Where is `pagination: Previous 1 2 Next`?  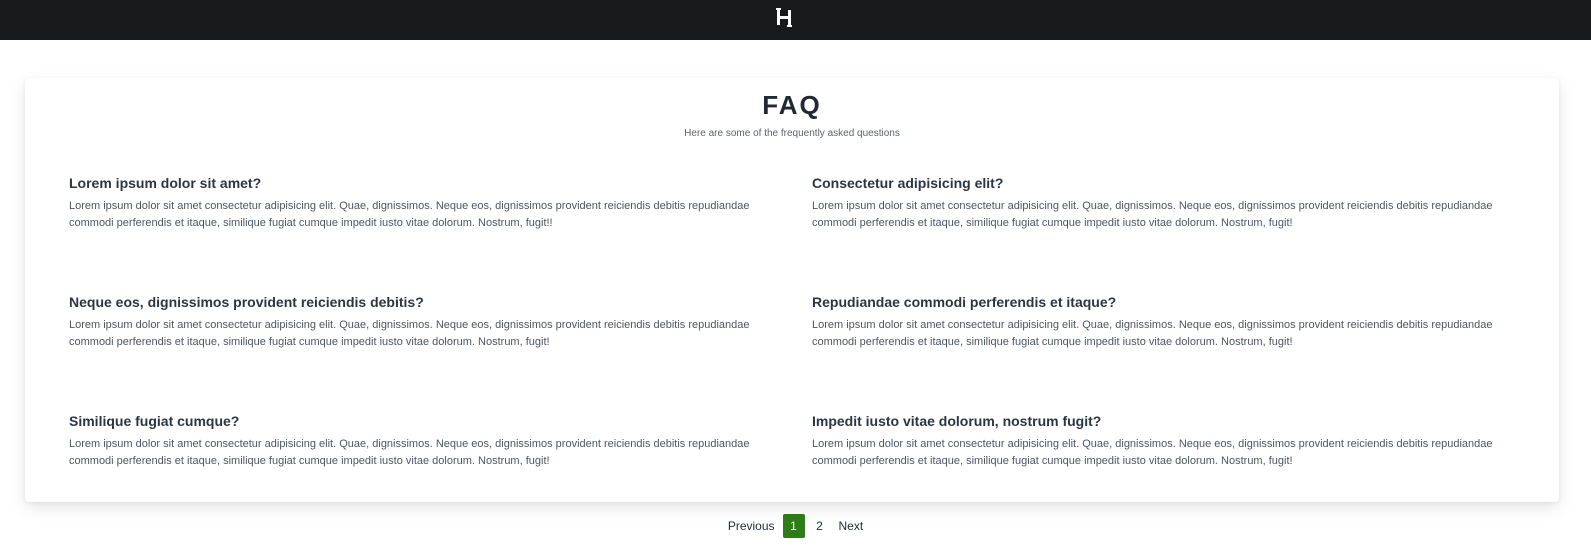 pagination: Previous 1 2 Next is located at coordinates (795, 526).